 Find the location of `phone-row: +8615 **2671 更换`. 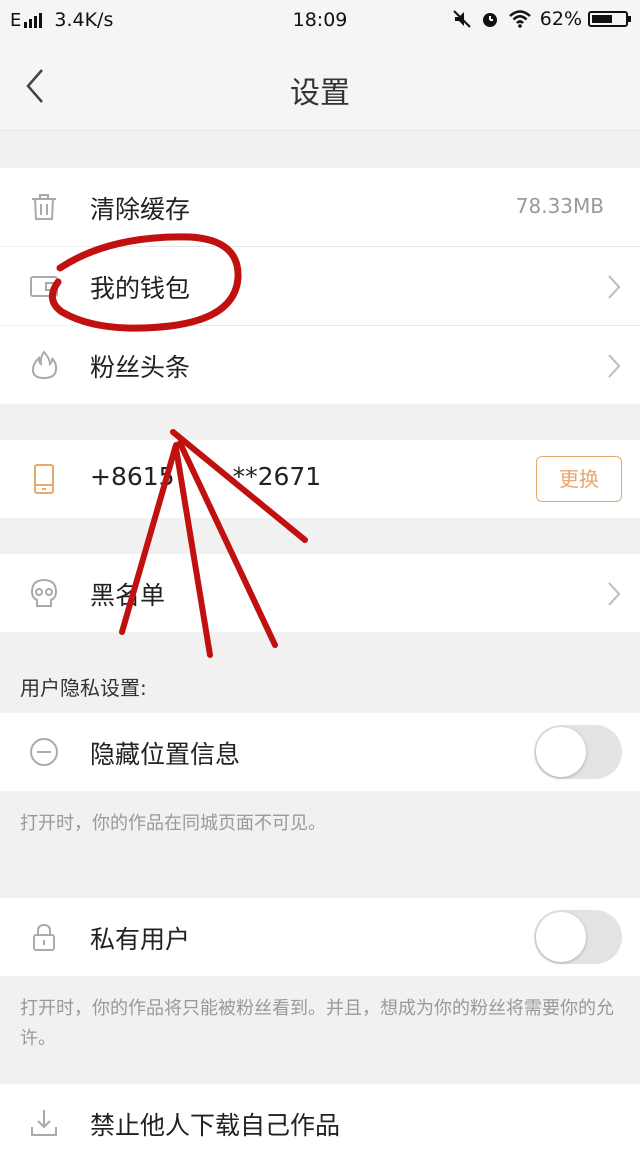

phone-row: +8615 **2671 更换 is located at coordinates (320, 479).